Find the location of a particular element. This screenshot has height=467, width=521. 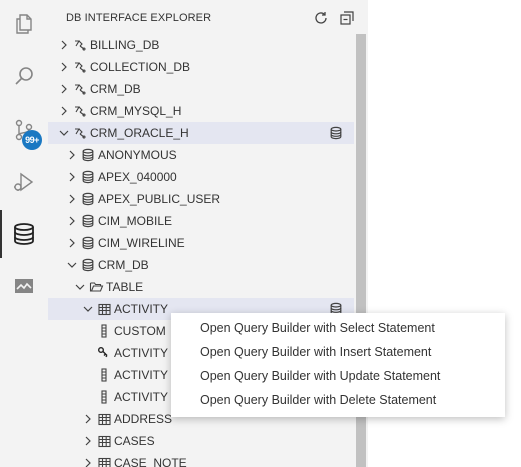

tree-item-label: ADDRESS is located at coordinates (143, 419).